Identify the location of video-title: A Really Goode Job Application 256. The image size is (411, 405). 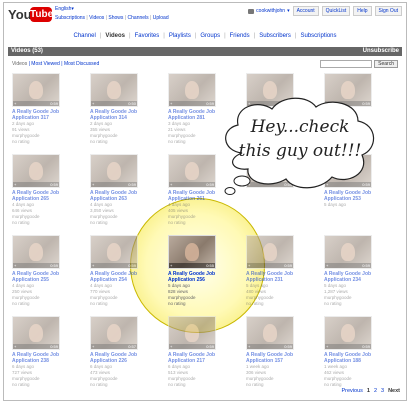
(198, 277).